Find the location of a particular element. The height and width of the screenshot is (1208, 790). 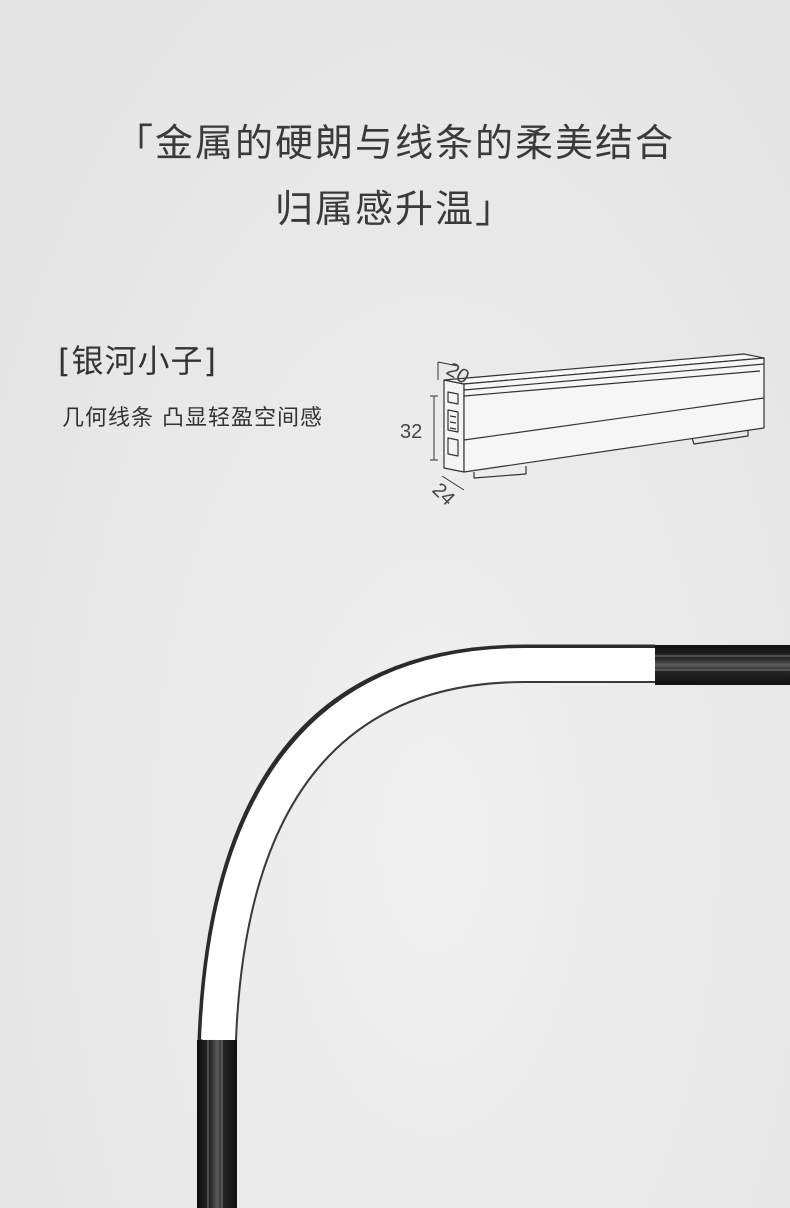

track-black-vertical is located at coordinates (217, 1124).